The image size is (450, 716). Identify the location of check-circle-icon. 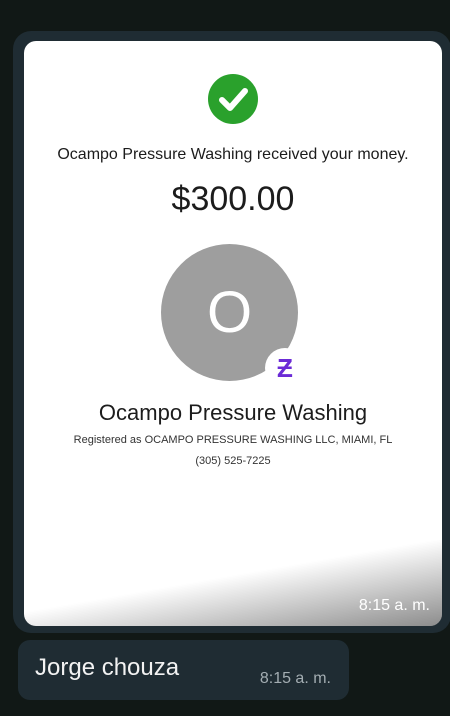
(233, 99).